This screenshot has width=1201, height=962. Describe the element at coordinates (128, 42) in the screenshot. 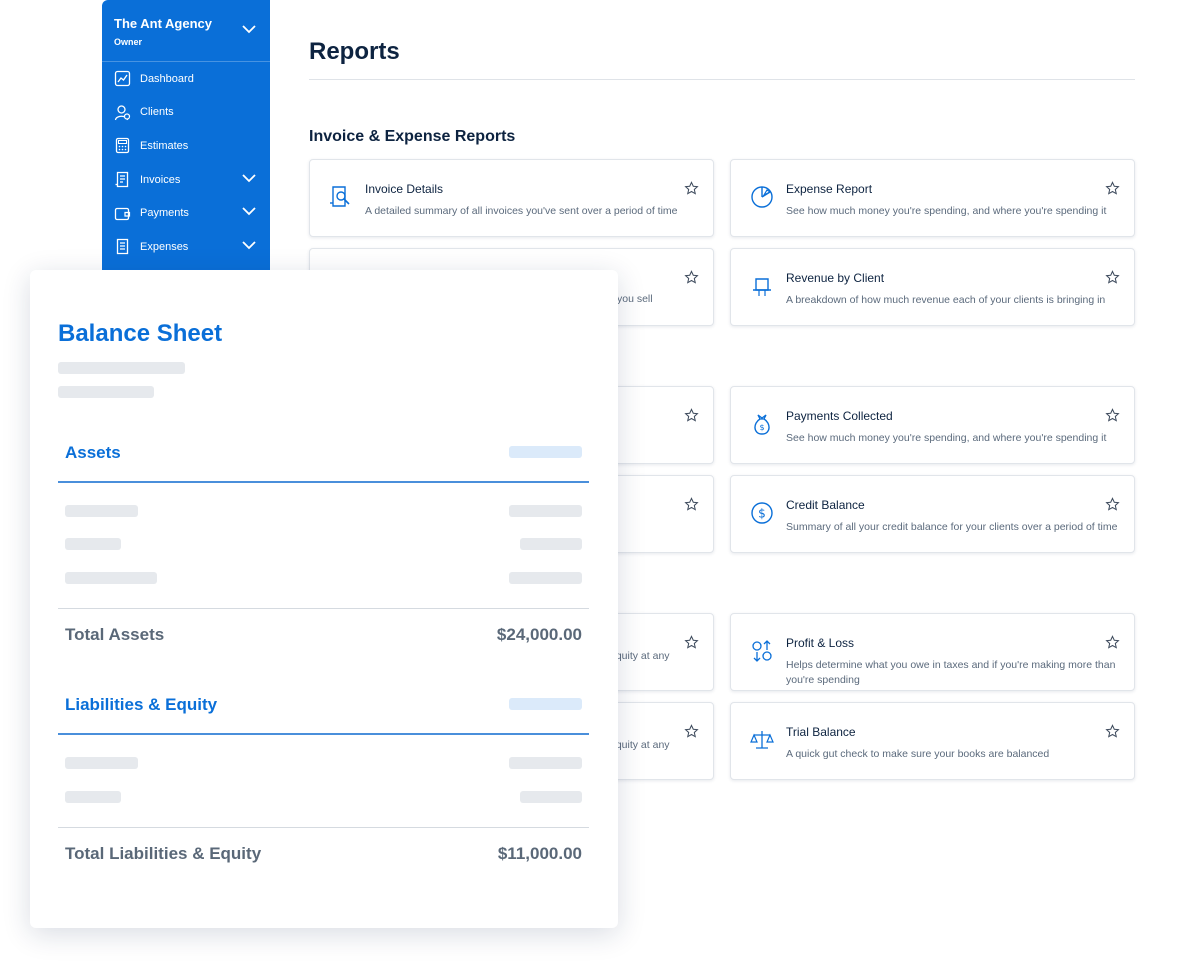

I see `user-role: Owner` at that location.